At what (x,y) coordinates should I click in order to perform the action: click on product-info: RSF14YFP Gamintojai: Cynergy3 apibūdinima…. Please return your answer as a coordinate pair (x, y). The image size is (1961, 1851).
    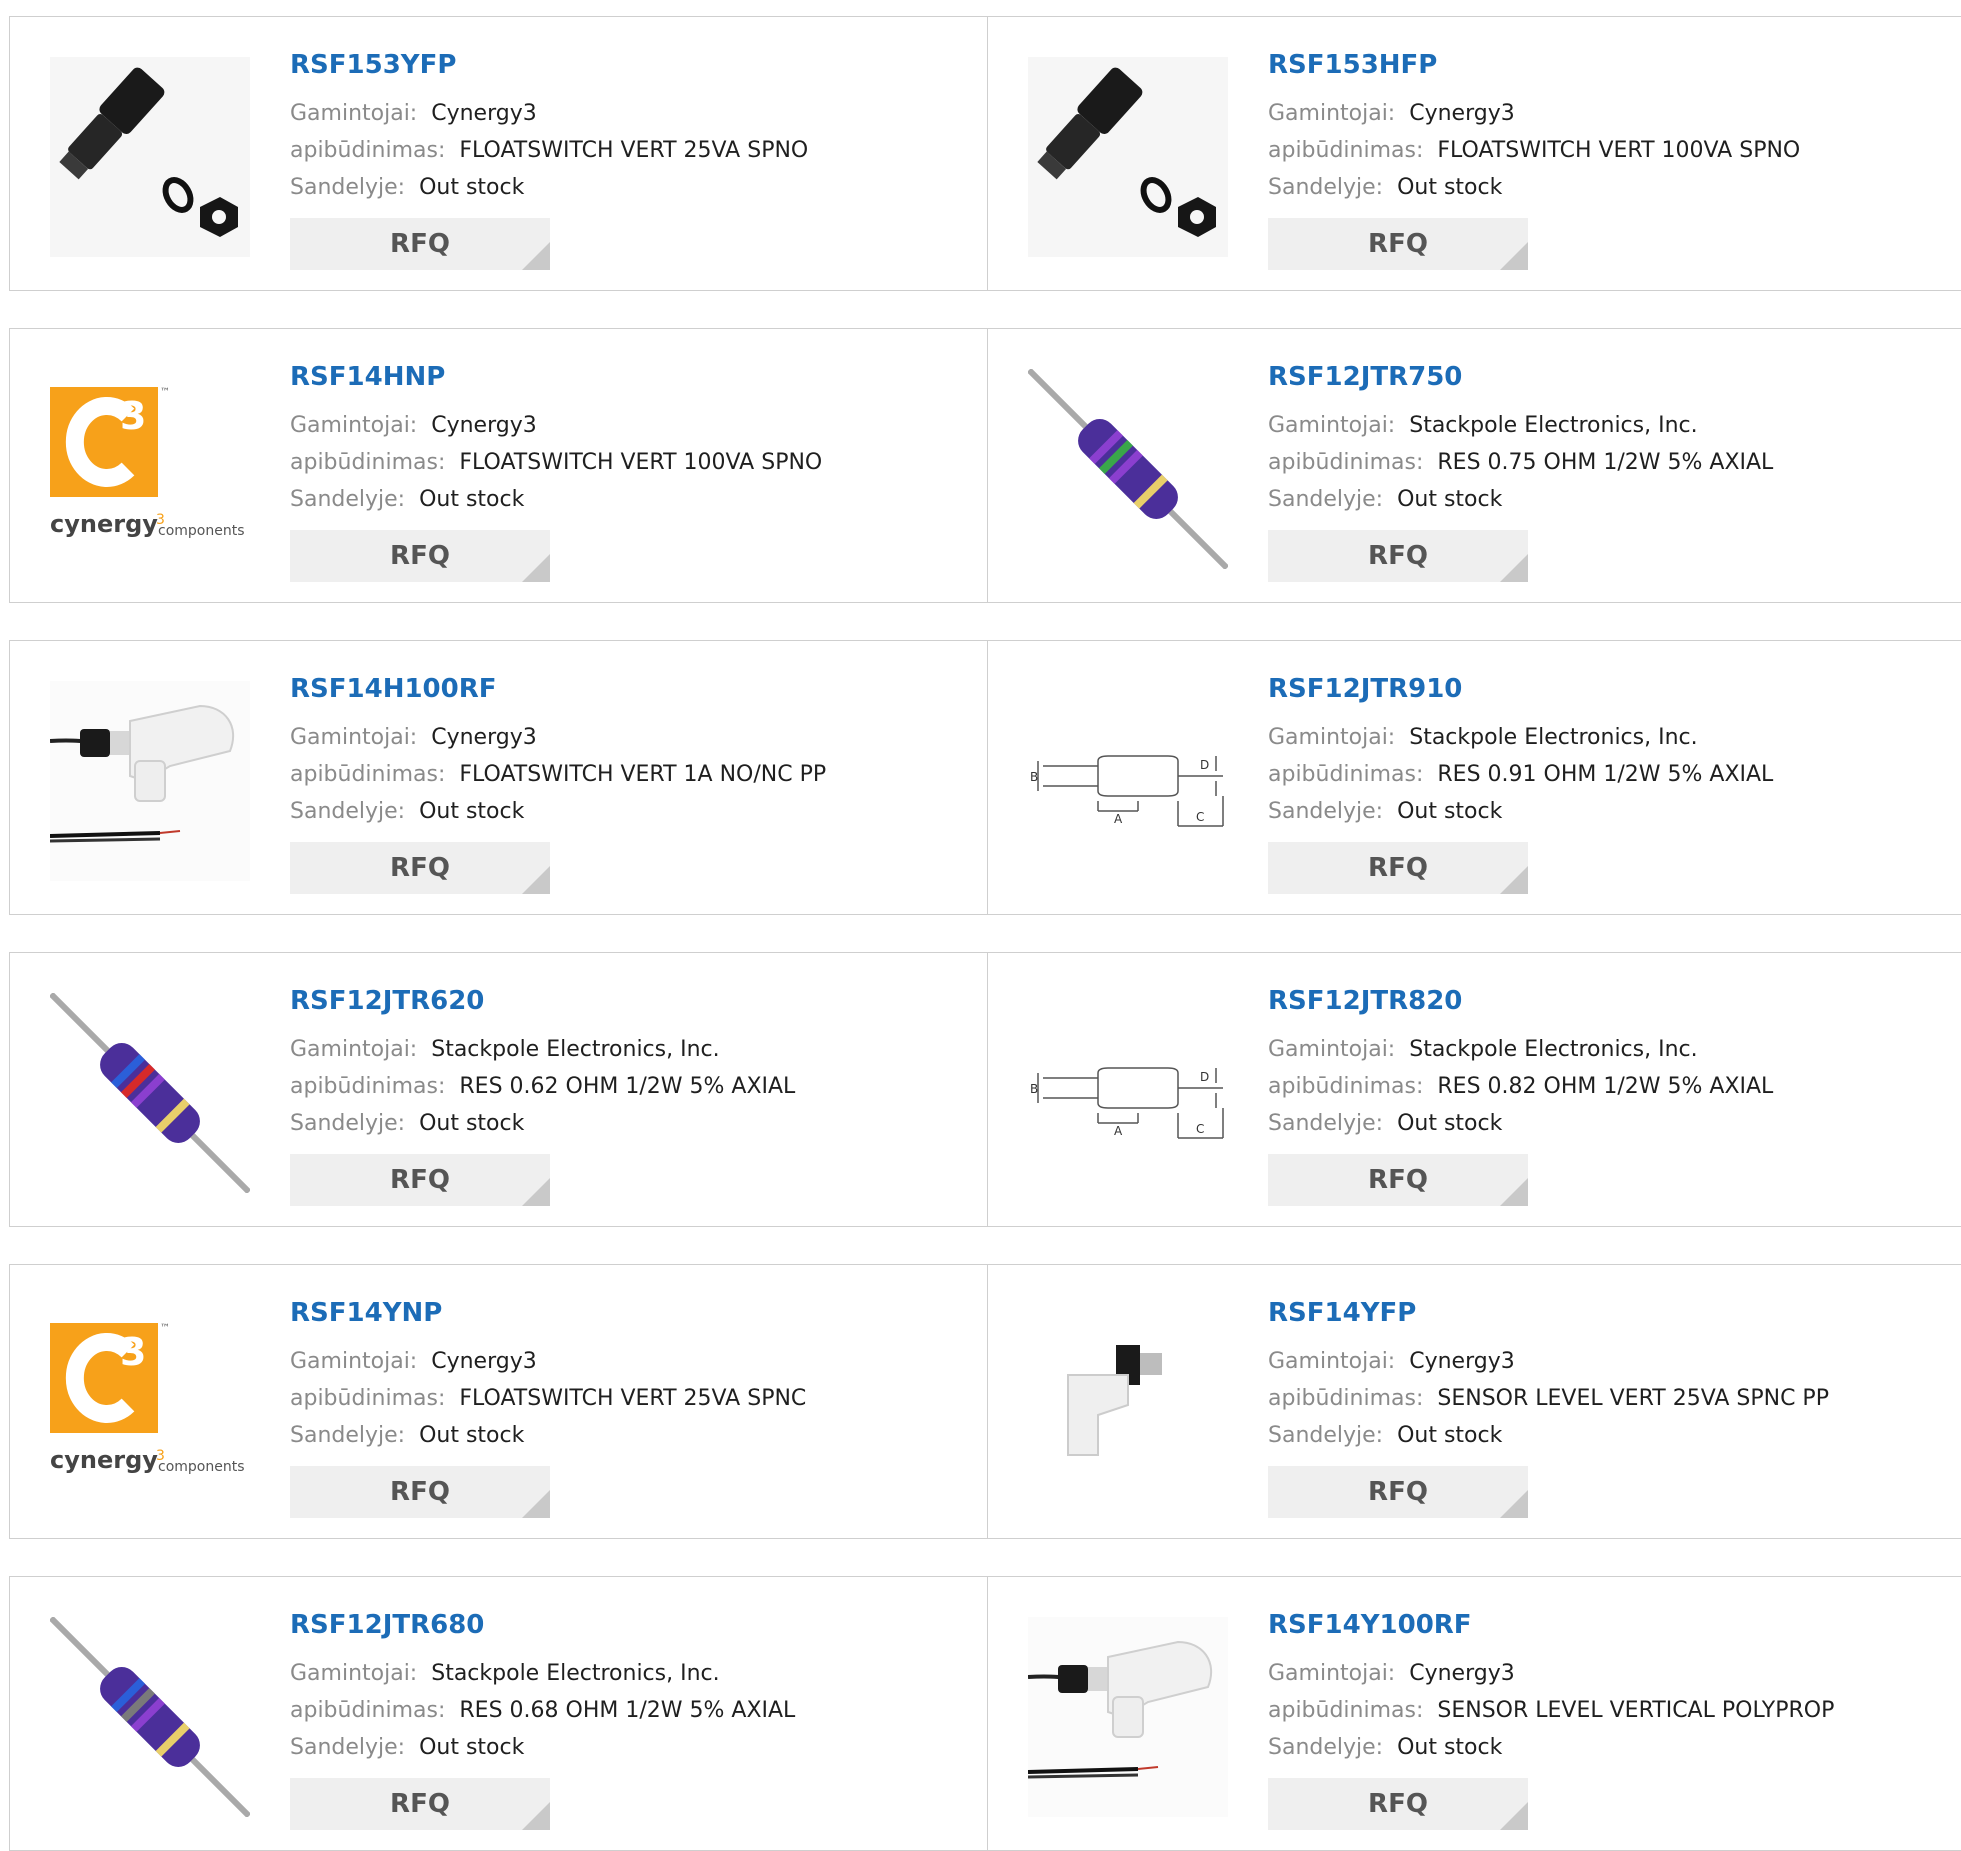
    Looking at the image, I should click on (1548, 1406).